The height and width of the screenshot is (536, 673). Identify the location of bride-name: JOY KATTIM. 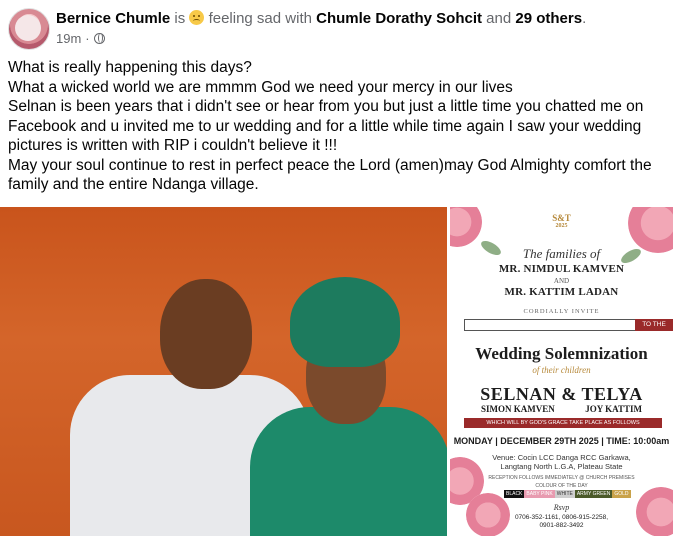
(613, 409).